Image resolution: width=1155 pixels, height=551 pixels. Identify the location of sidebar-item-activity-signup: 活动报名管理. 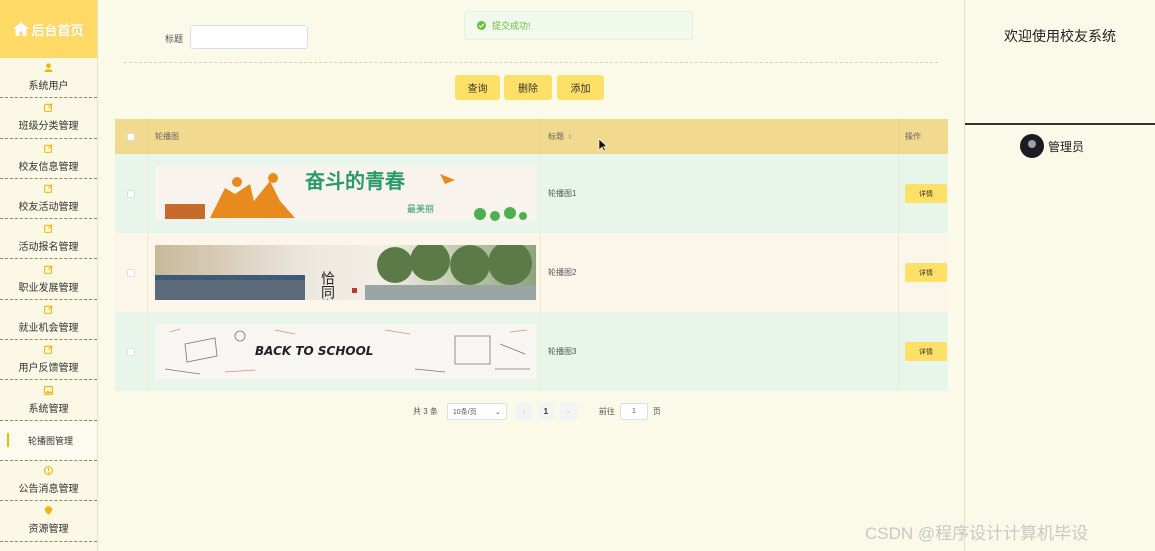
(48, 239).